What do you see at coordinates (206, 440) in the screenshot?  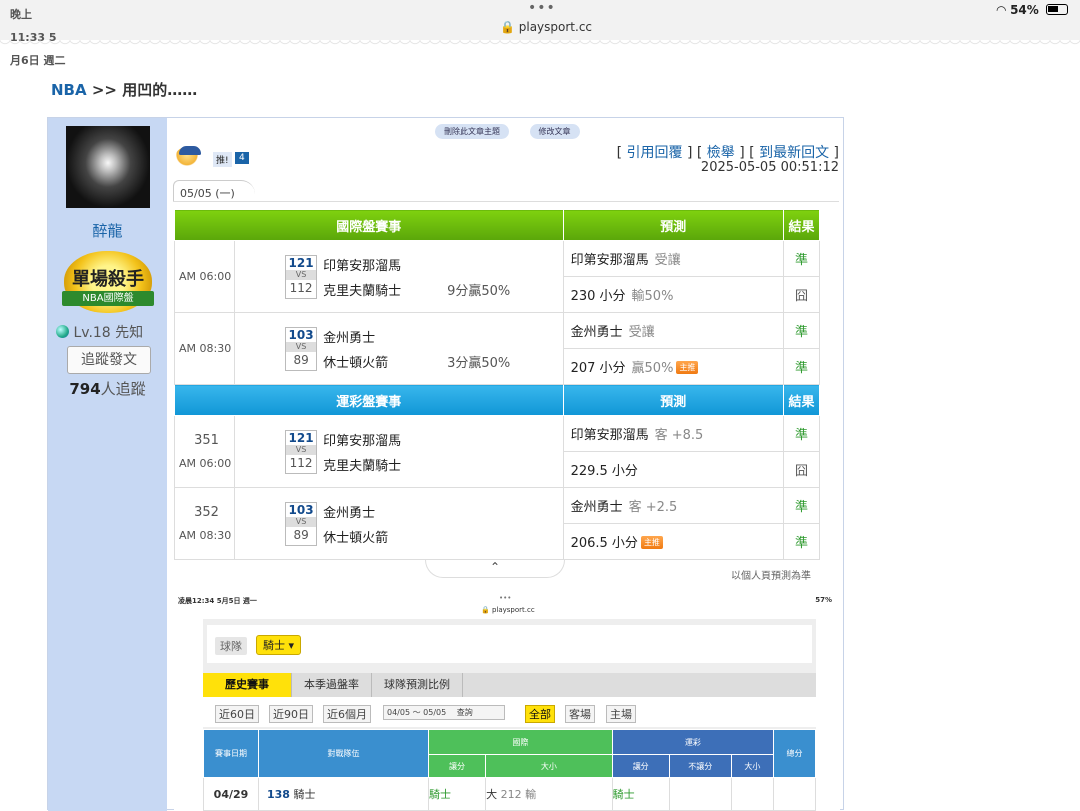 I see `game-number: 351` at bounding box center [206, 440].